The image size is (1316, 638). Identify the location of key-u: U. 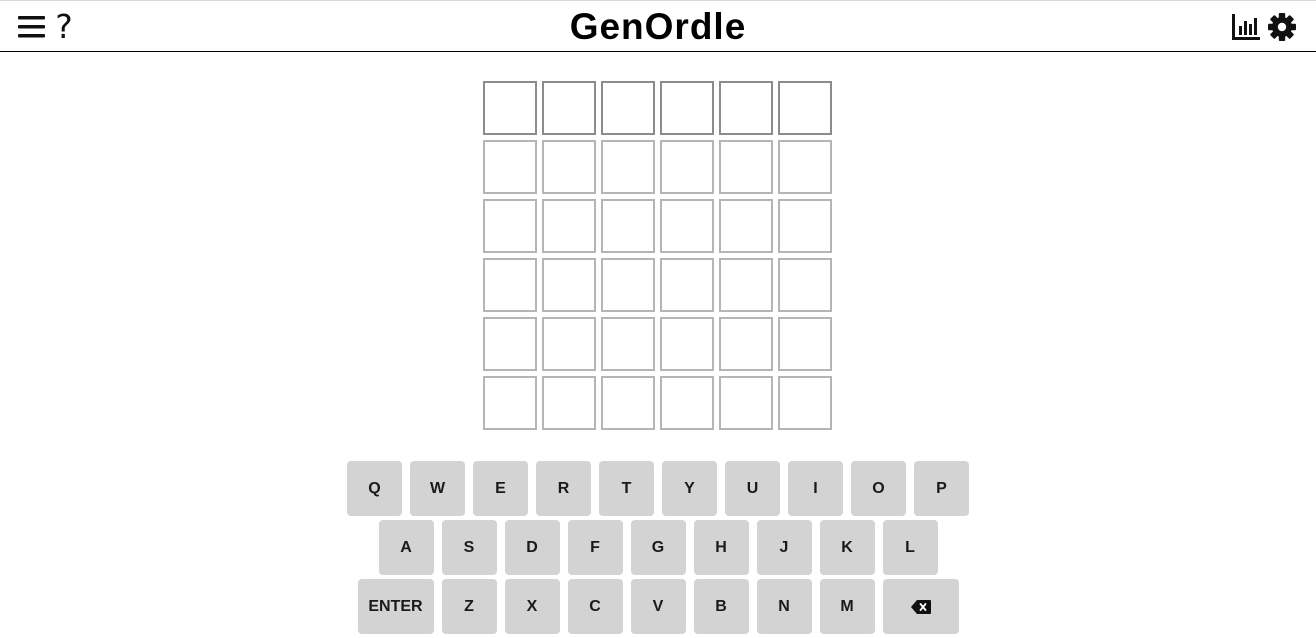
(752, 488).